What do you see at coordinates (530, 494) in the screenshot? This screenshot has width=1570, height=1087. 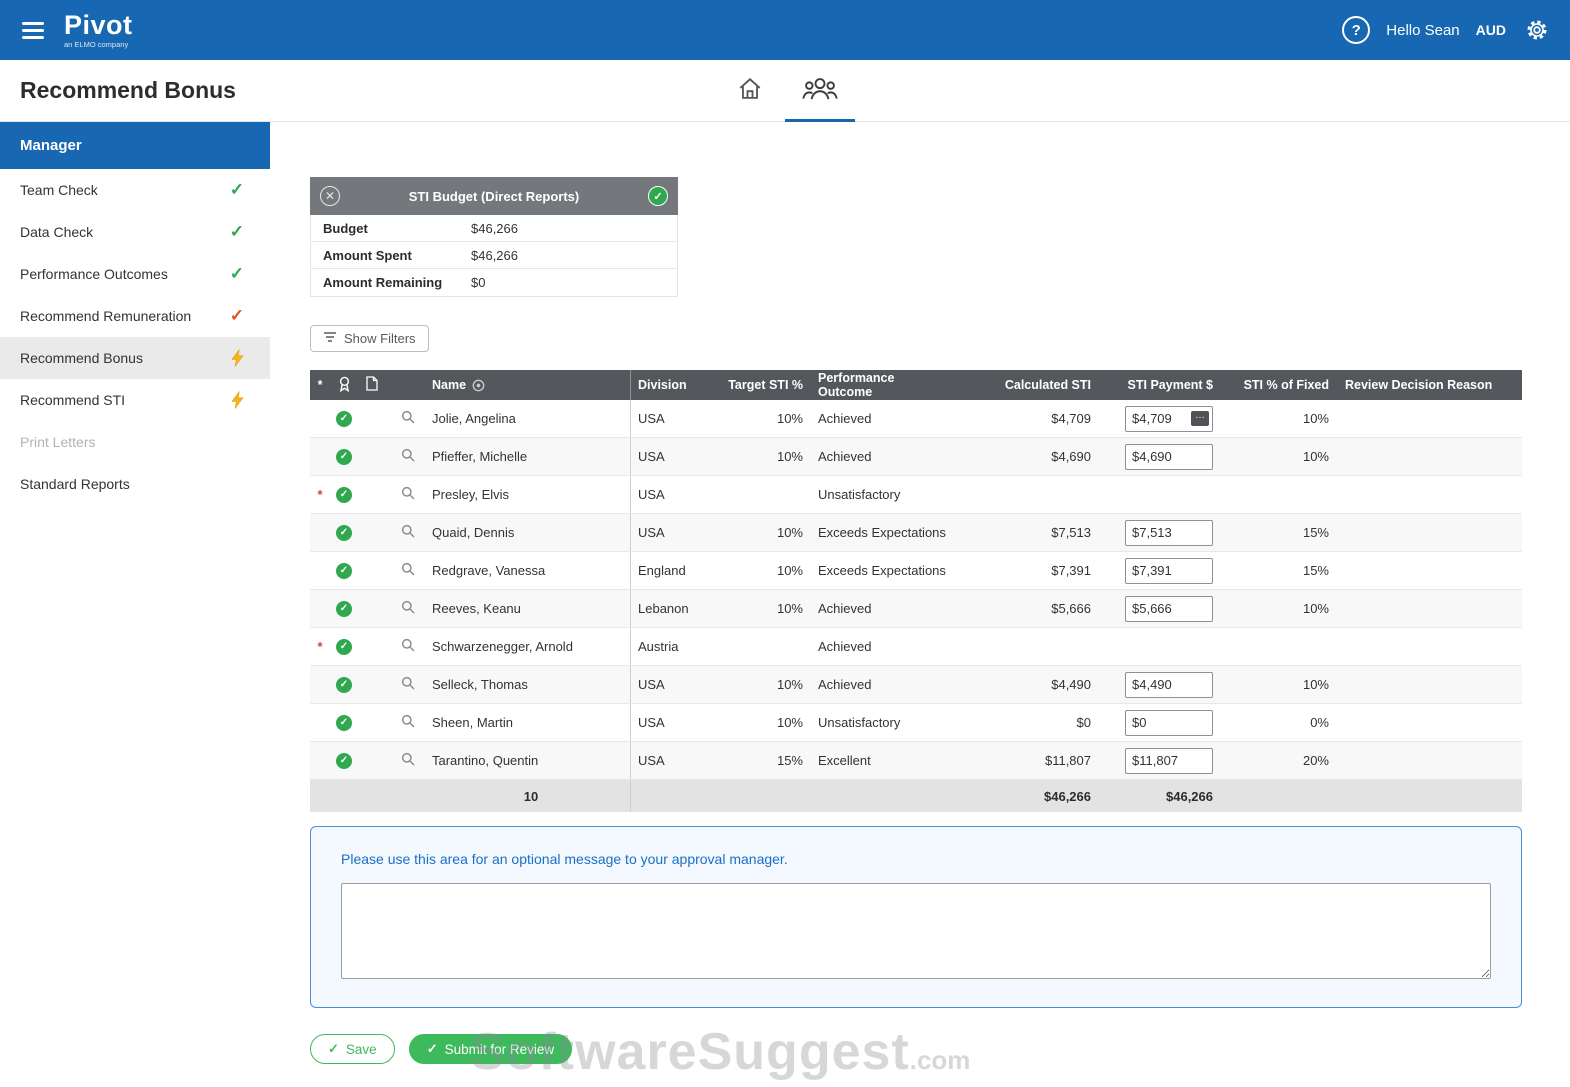 I see `employee-name: Presley, Elvis` at bounding box center [530, 494].